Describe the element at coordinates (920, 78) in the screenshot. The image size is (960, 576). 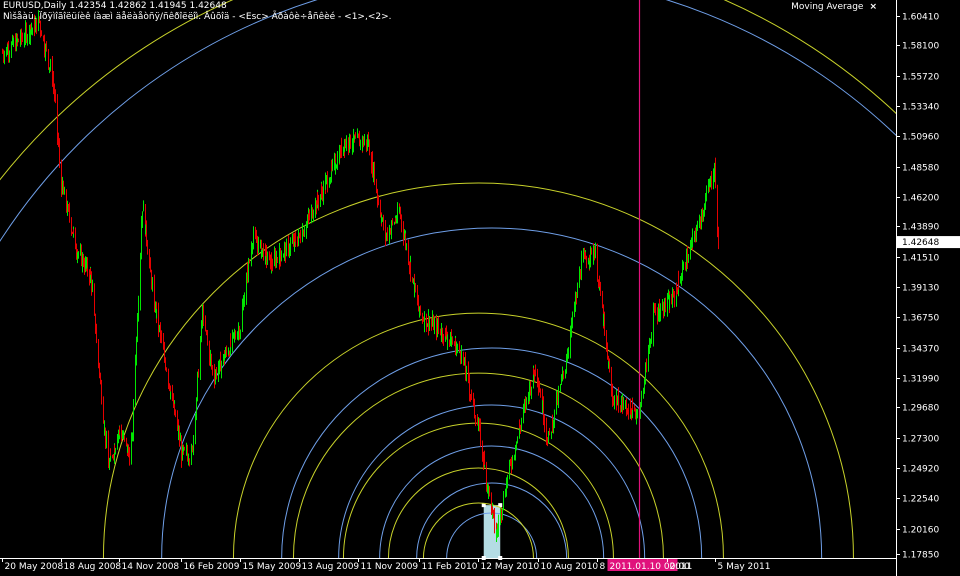
I see `y-tick-label: 1.55720` at that location.